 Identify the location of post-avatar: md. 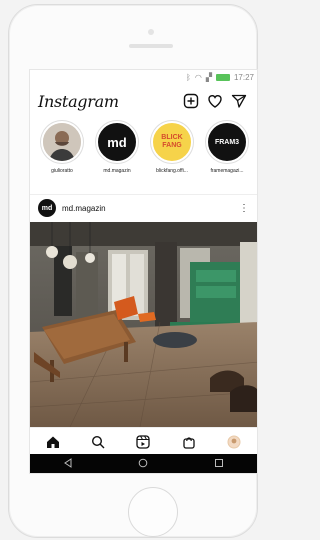
(47, 208).